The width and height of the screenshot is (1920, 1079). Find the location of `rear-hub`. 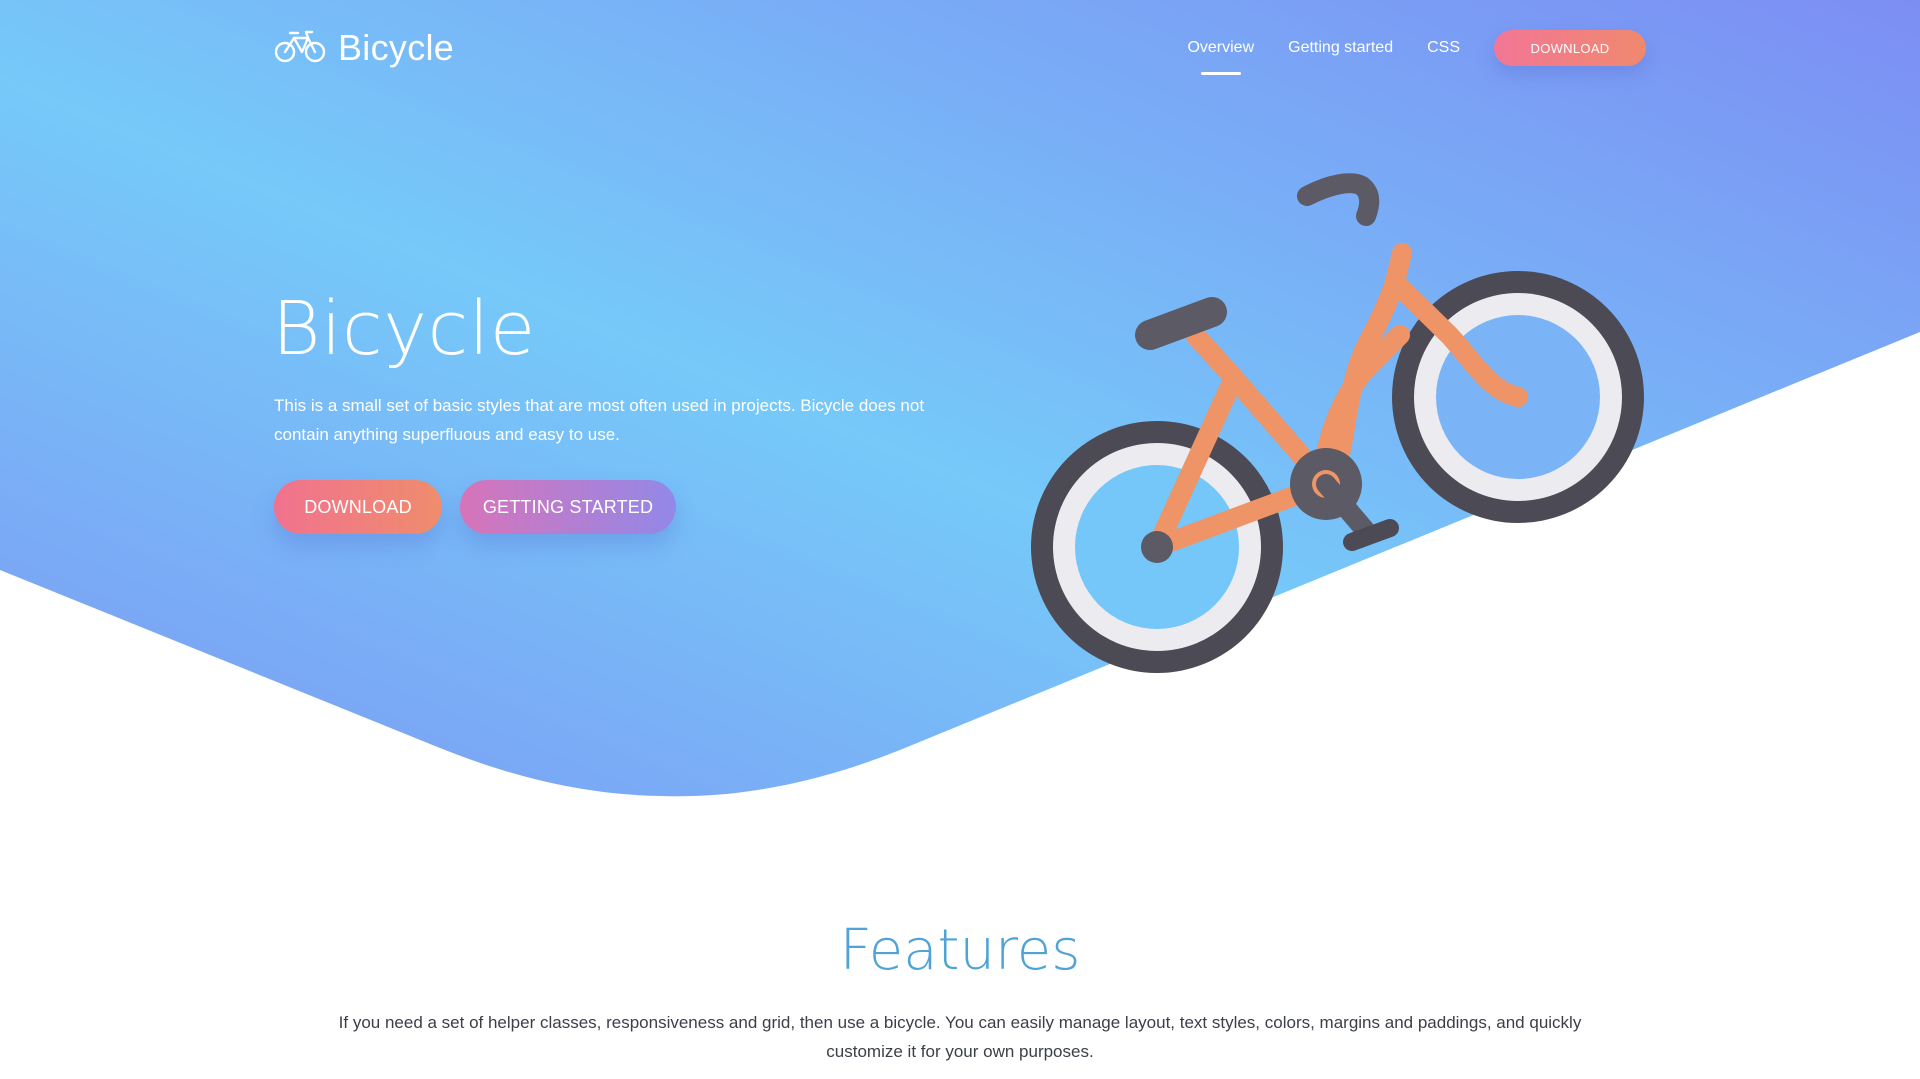

rear-hub is located at coordinates (1157, 547).